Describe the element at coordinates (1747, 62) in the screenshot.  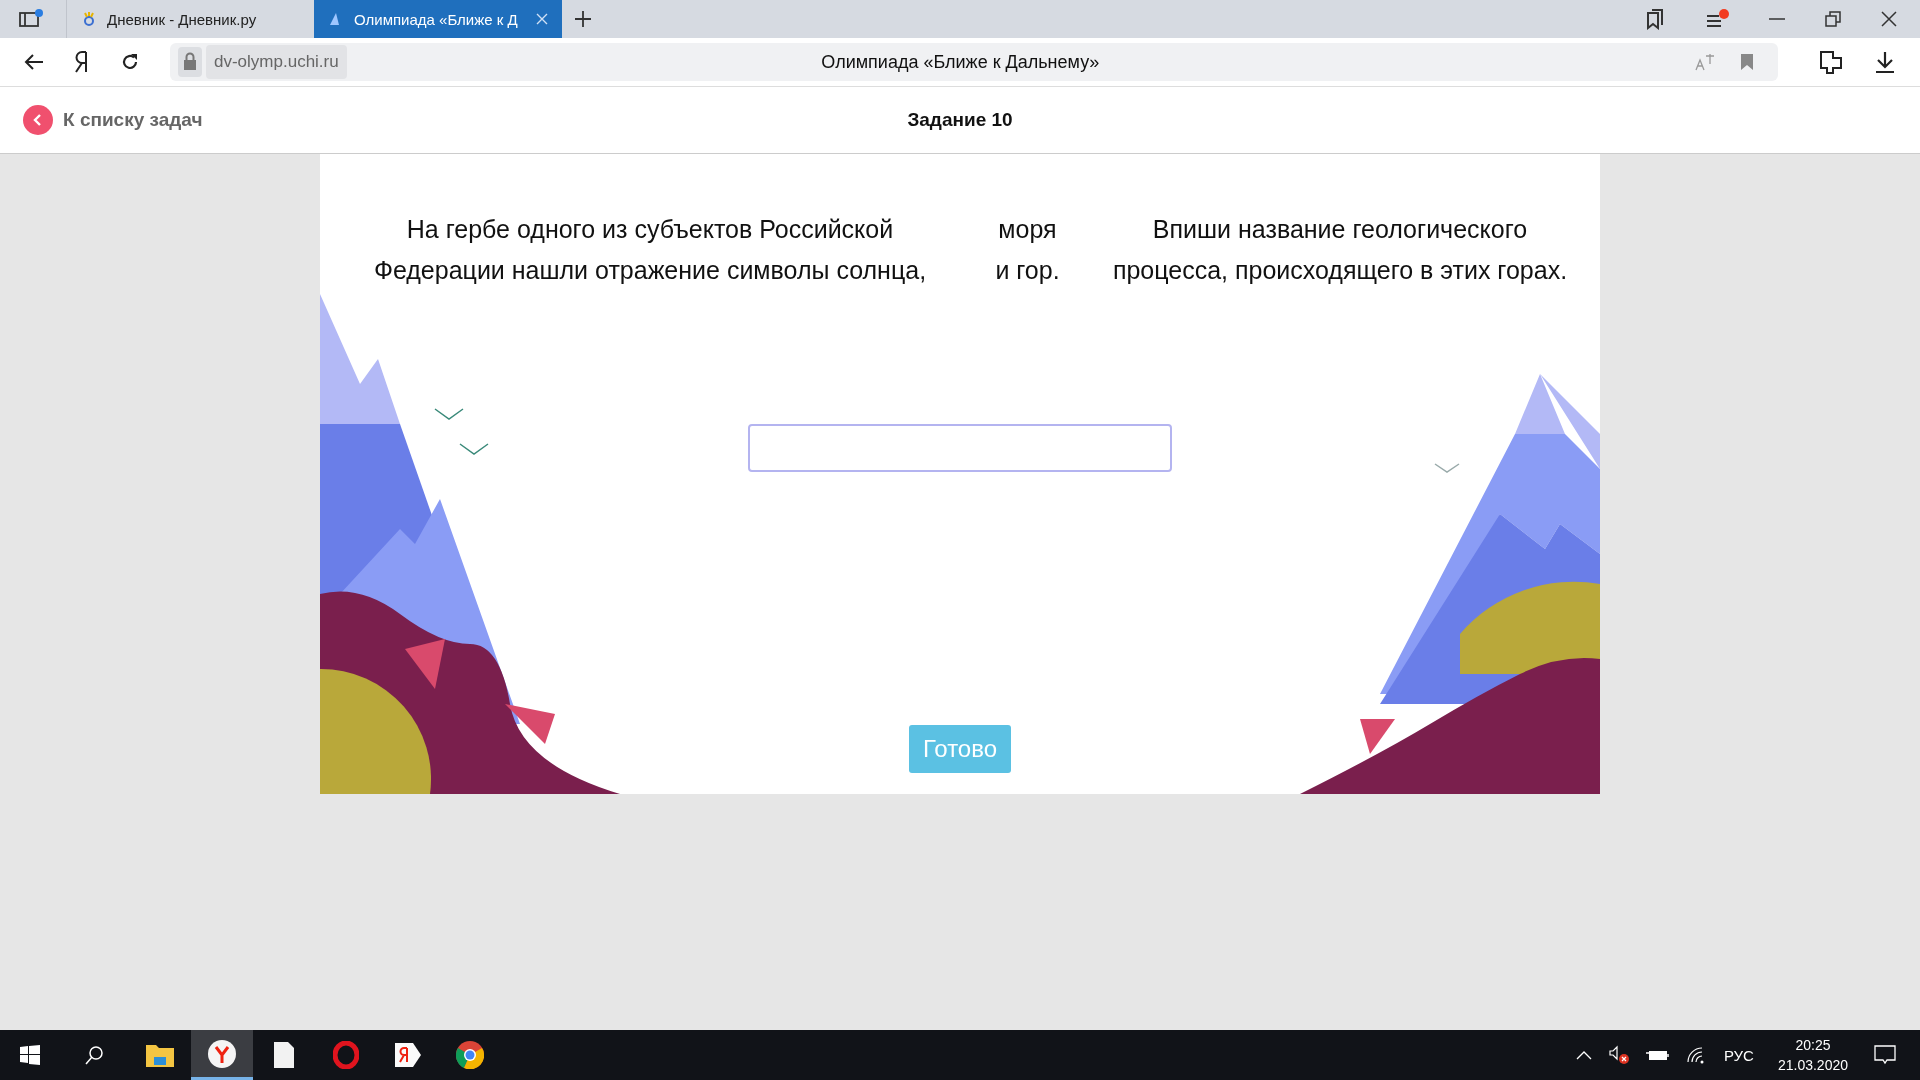
I see `bookmark-icon` at that location.